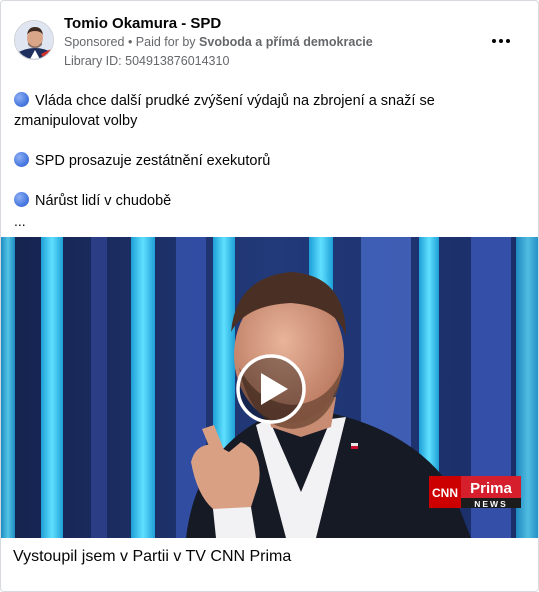  What do you see at coordinates (103, 201) in the screenshot?
I see `paragraph-text: Nárůst lidí v chudobě` at bounding box center [103, 201].